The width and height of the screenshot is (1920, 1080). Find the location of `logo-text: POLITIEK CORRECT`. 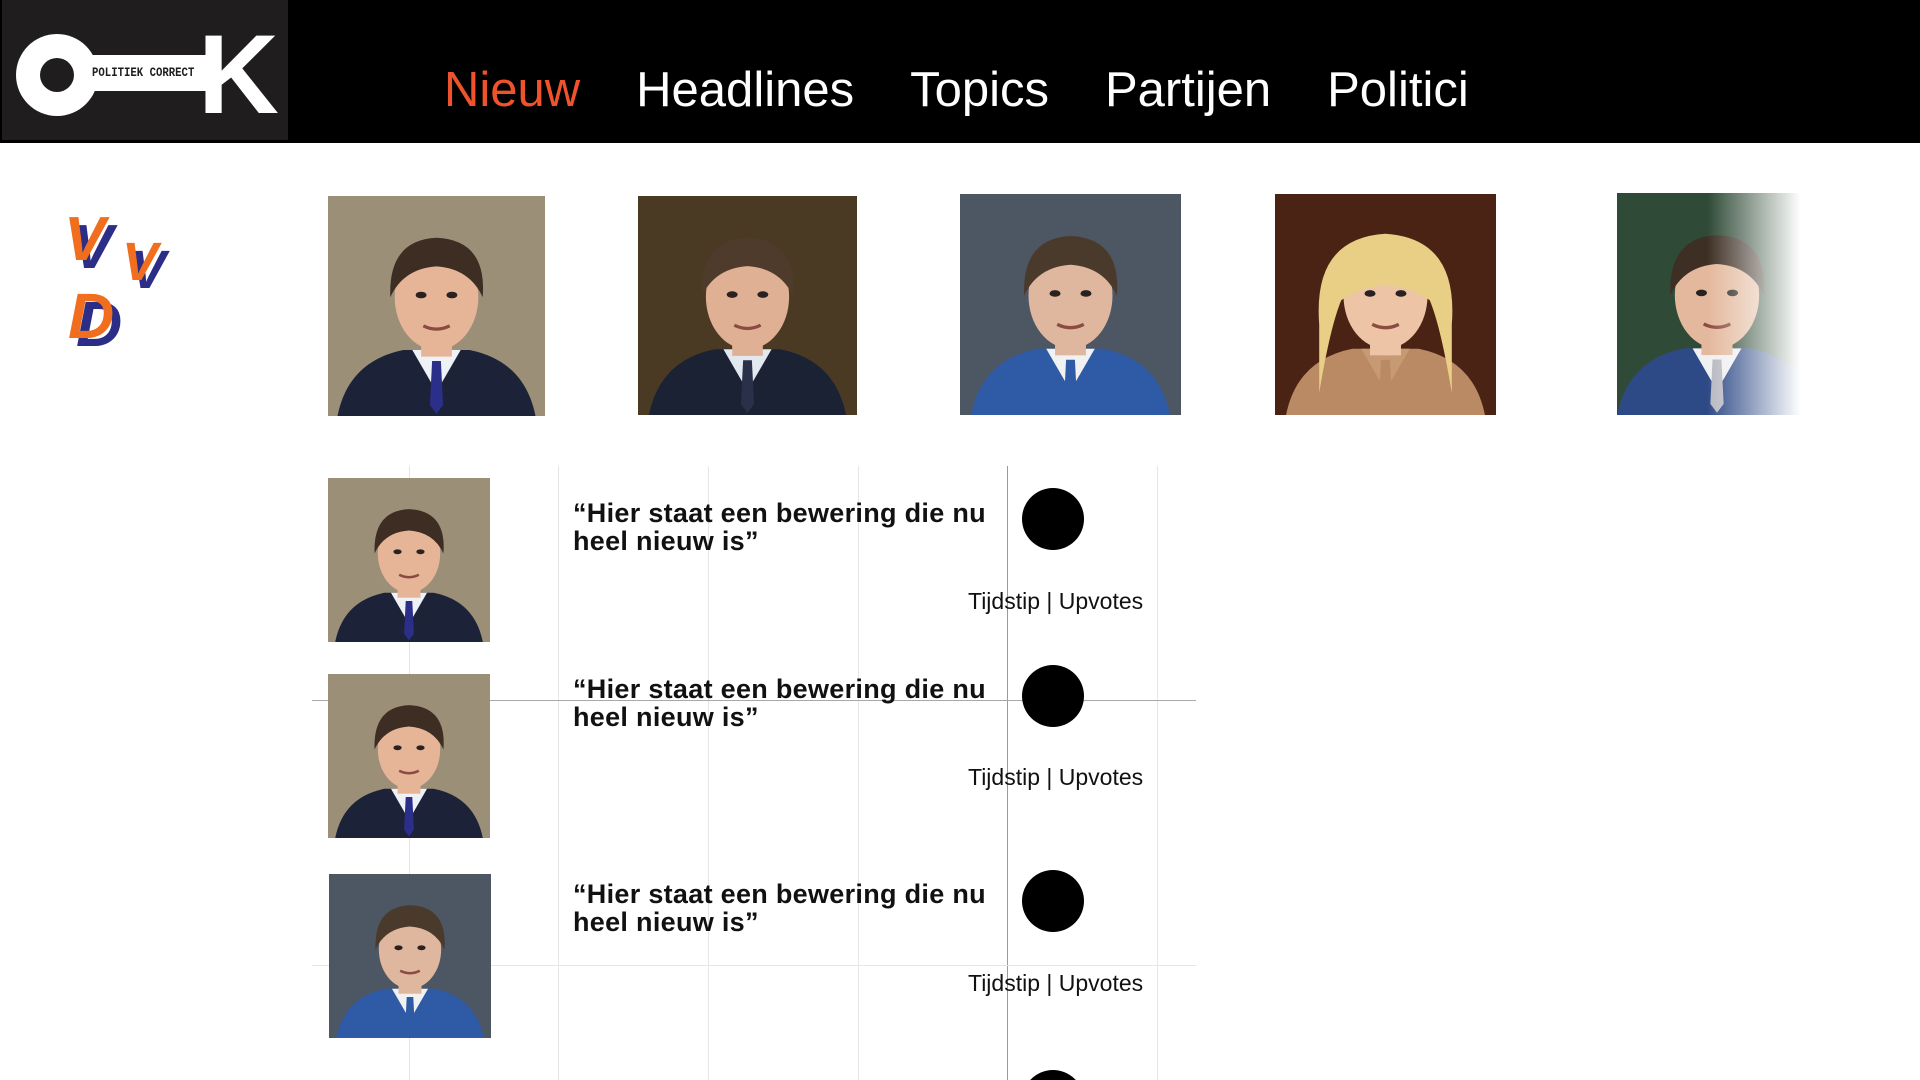

logo-text: POLITIEK CORRECT is located at coordinates (143, 72).